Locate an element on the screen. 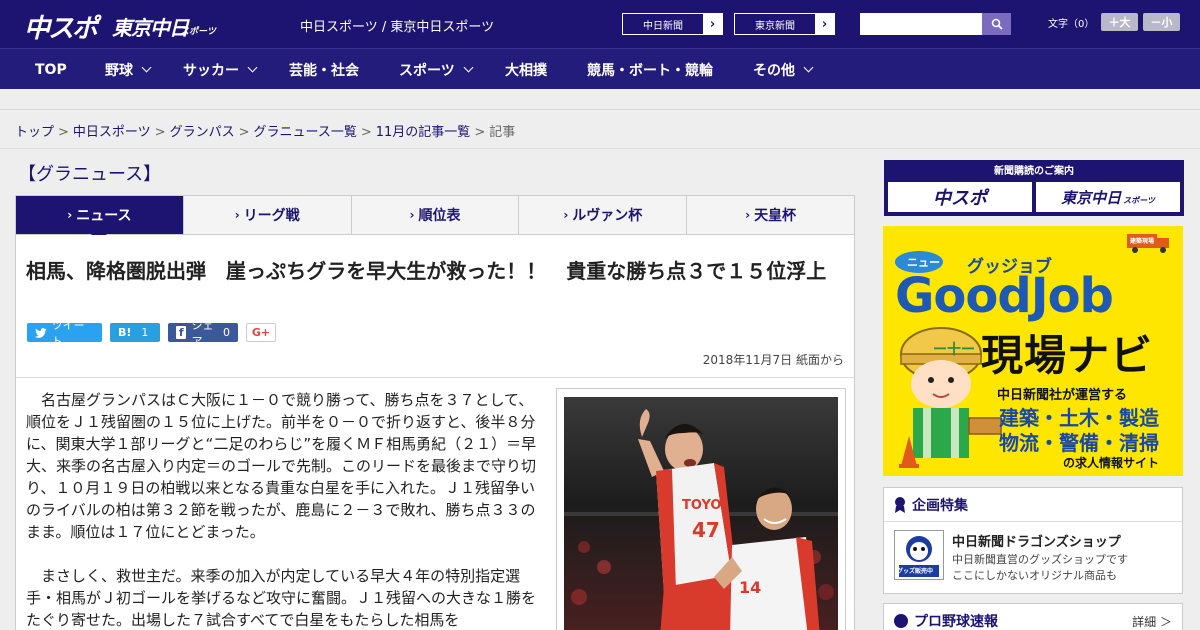 This screenshot has width=1200, height=630. section-tabs: › ニュース › リーグ戦 › 順位表 › ルヴァン杯 › 天皇杯 is located at coordinates (435, 218).